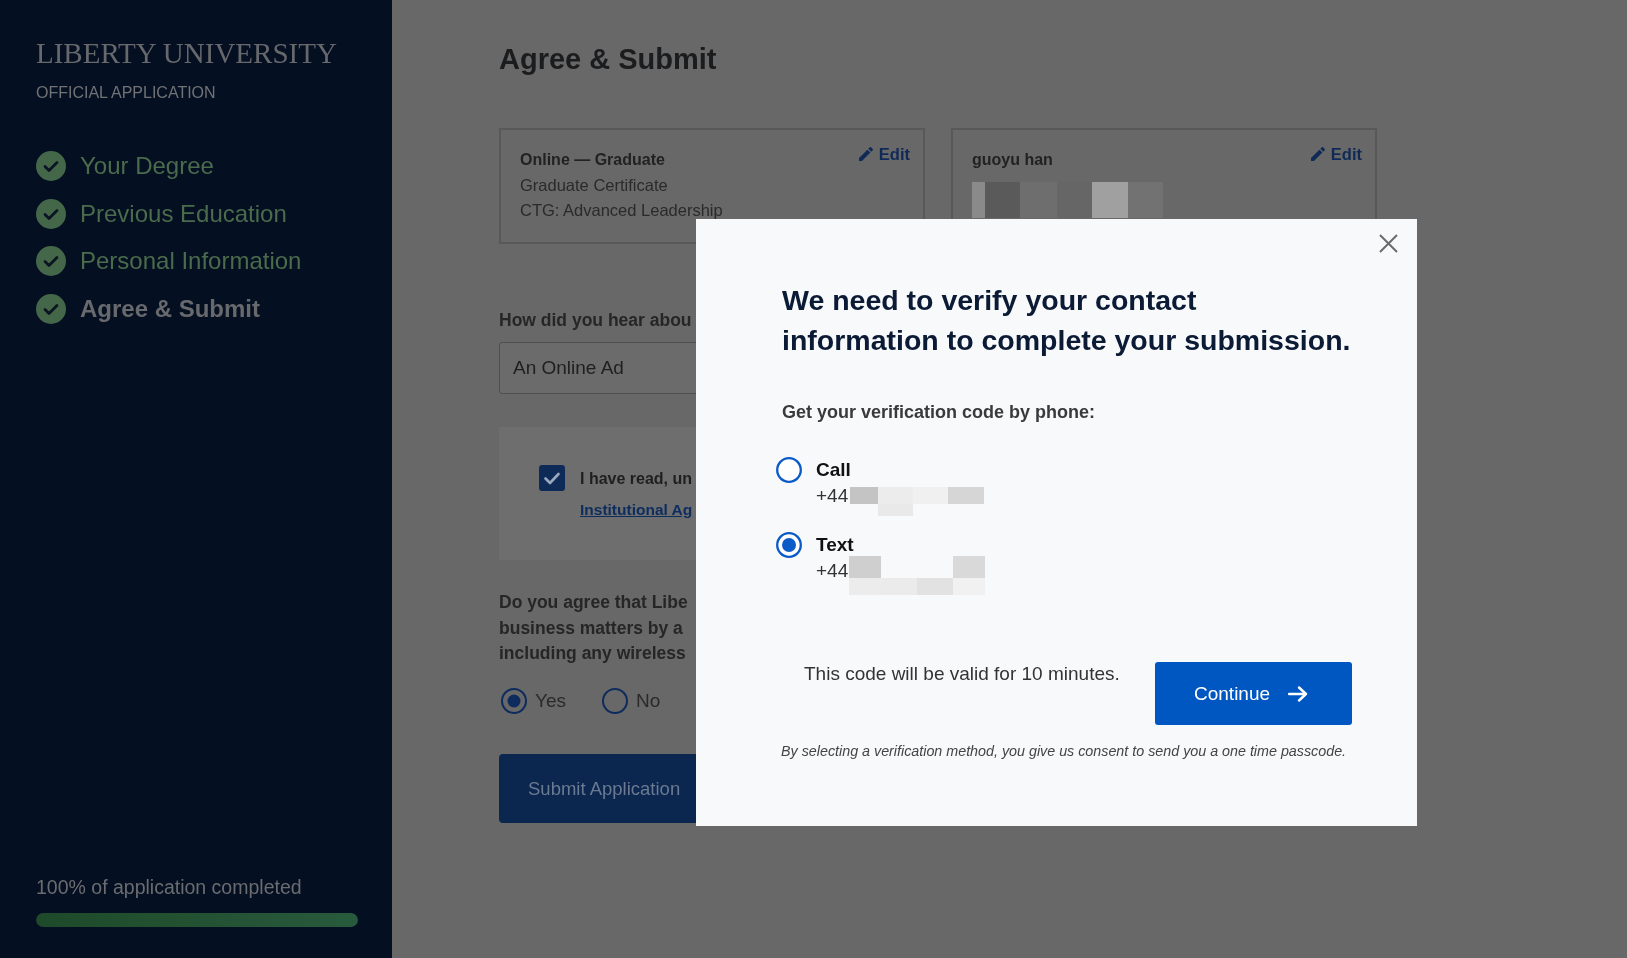 Image resolution: width=1627 pixels, height=958 pixels. What do you see at coordinates (939, 412) in the screenshot?
I see `dialog-prompt: Get your verification code by phone:` at bounding box center [939, 412].